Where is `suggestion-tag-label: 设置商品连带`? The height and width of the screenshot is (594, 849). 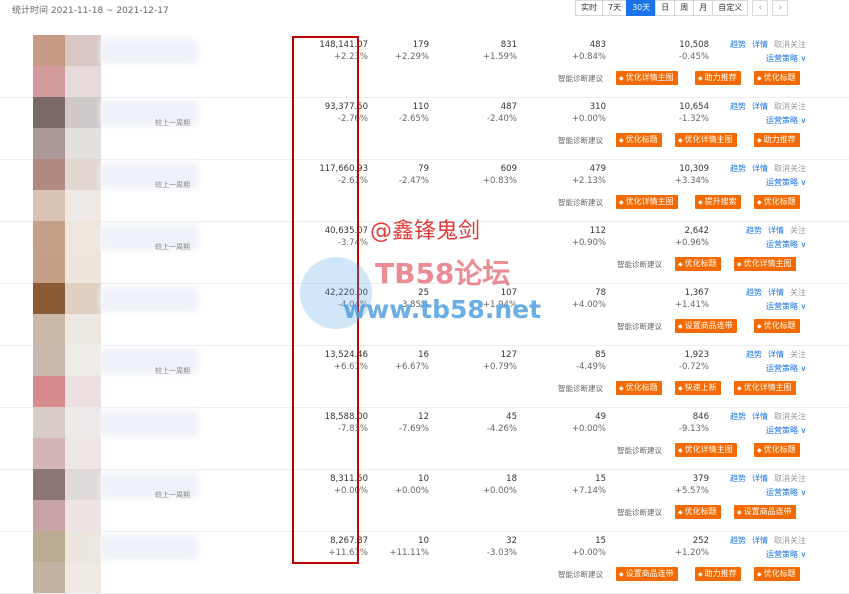
suggestion-tag-label: 设置商品连带 is located at coordinates (649, 573).